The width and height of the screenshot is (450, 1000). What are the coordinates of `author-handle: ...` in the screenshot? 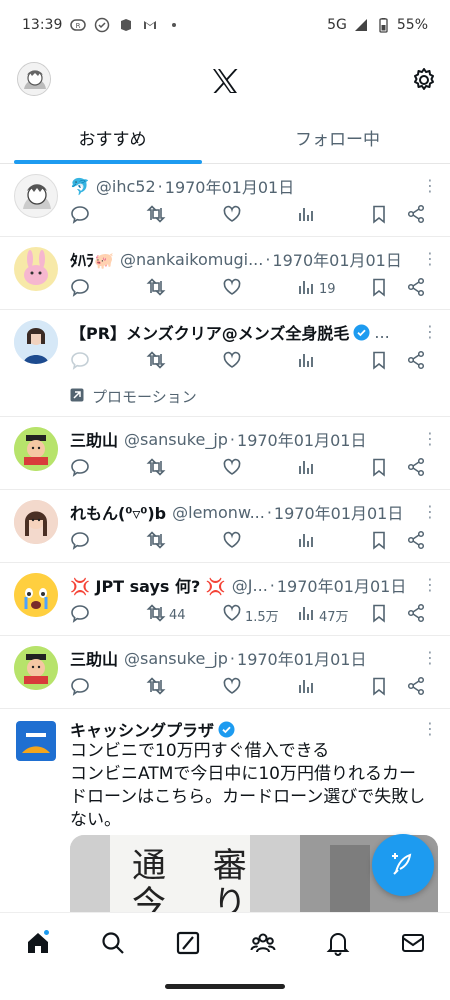 It's located at (381, 332).